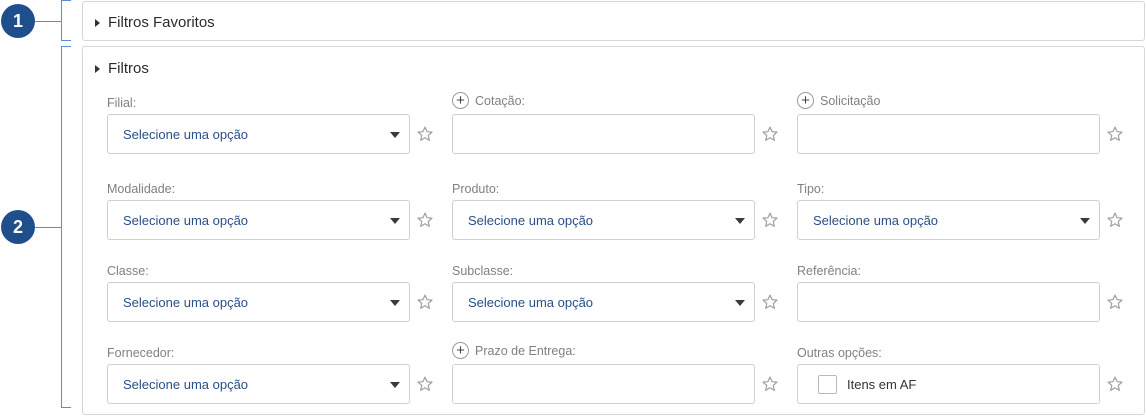 This screenshot has height=416, width=1146. I want to click on field-filial: Filial: Selecione uma opção, so click(277, 123).